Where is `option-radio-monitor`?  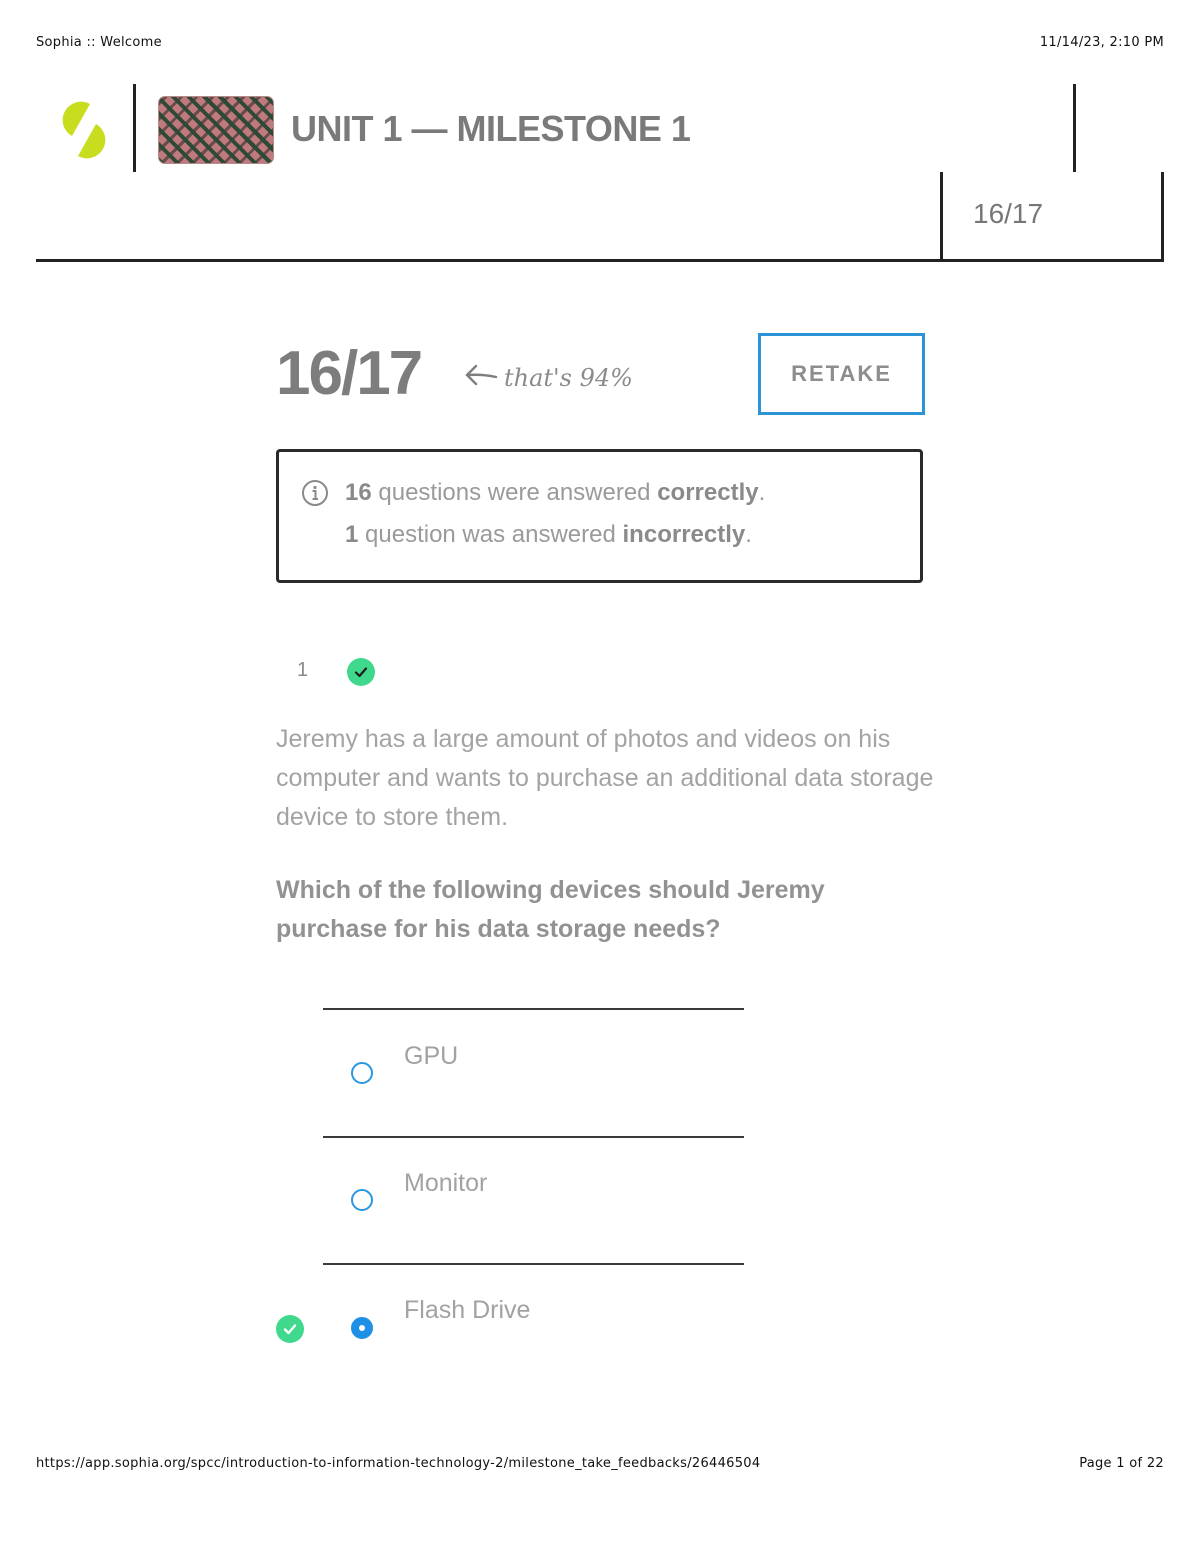
option-radio-monitor is located at coordinates (362, 1200).